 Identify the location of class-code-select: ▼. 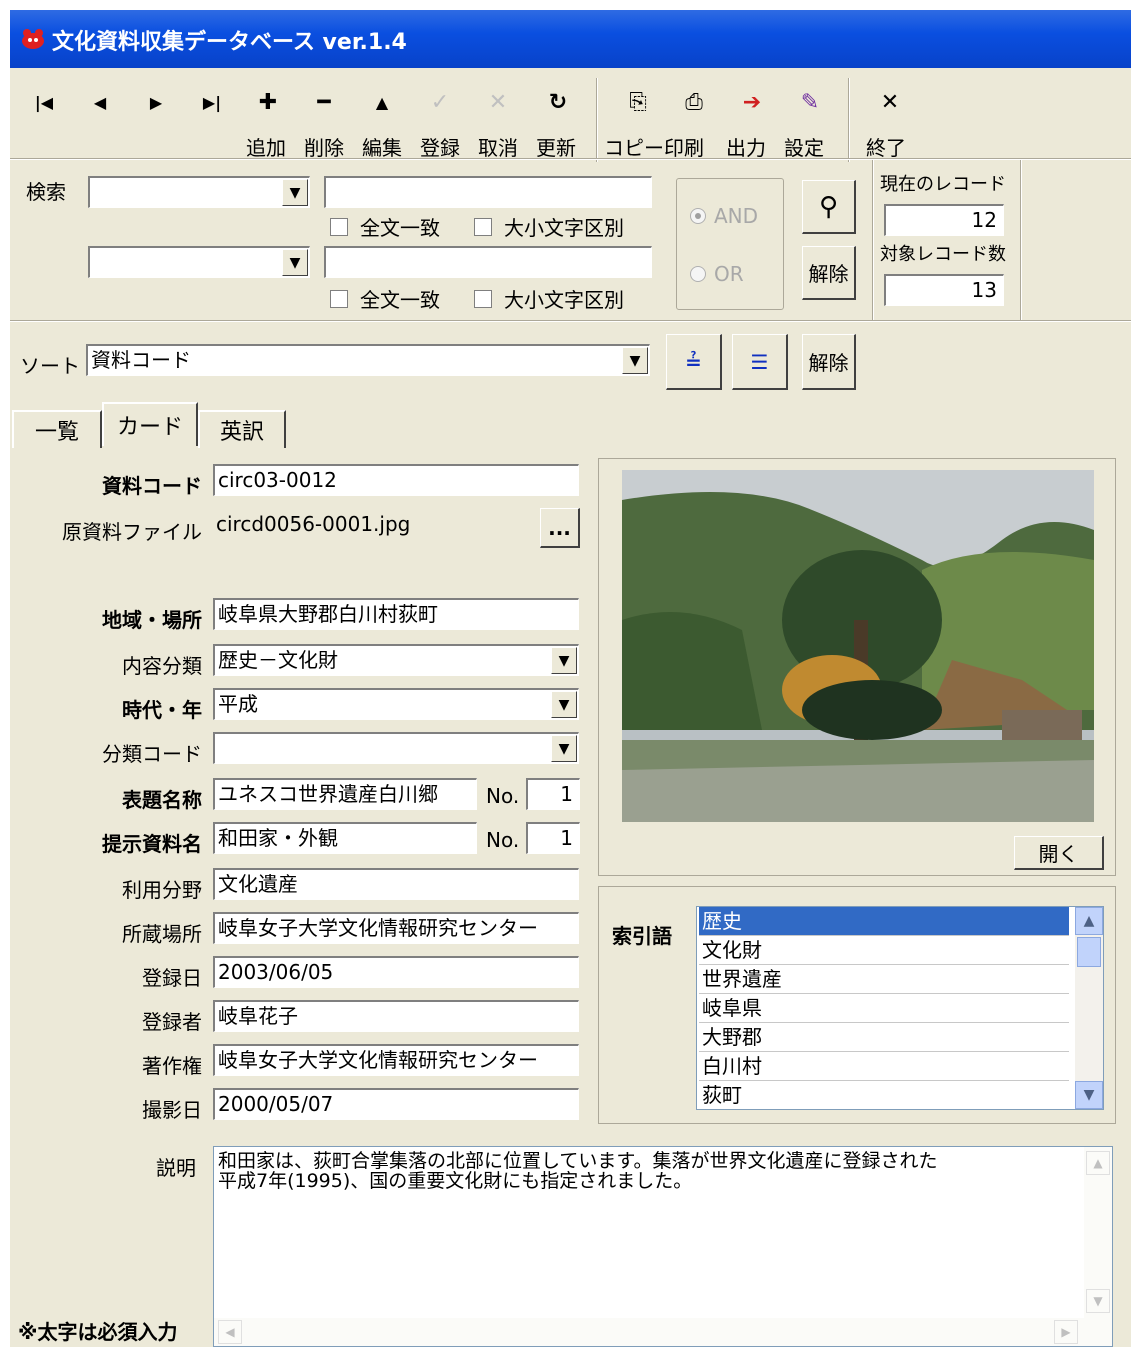
(396, 748).